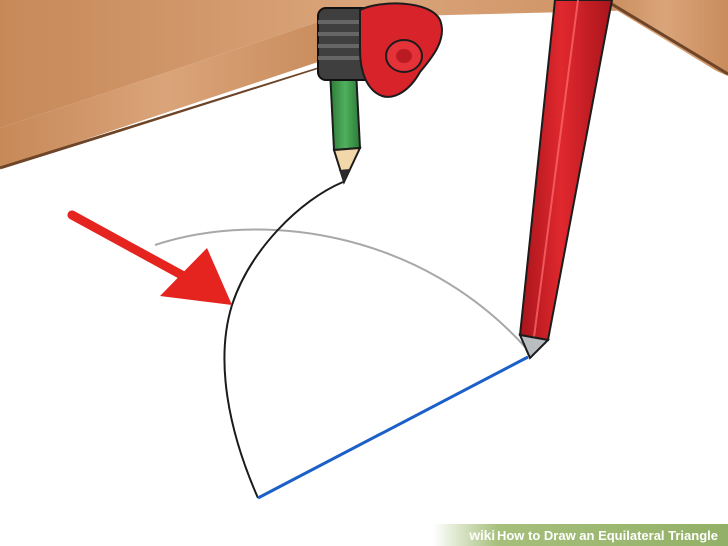 The height and width of the screenshot is (546, 728). I want to click on watermark-title: How to Draw an Equilateral Triangle, so click(607, 535).